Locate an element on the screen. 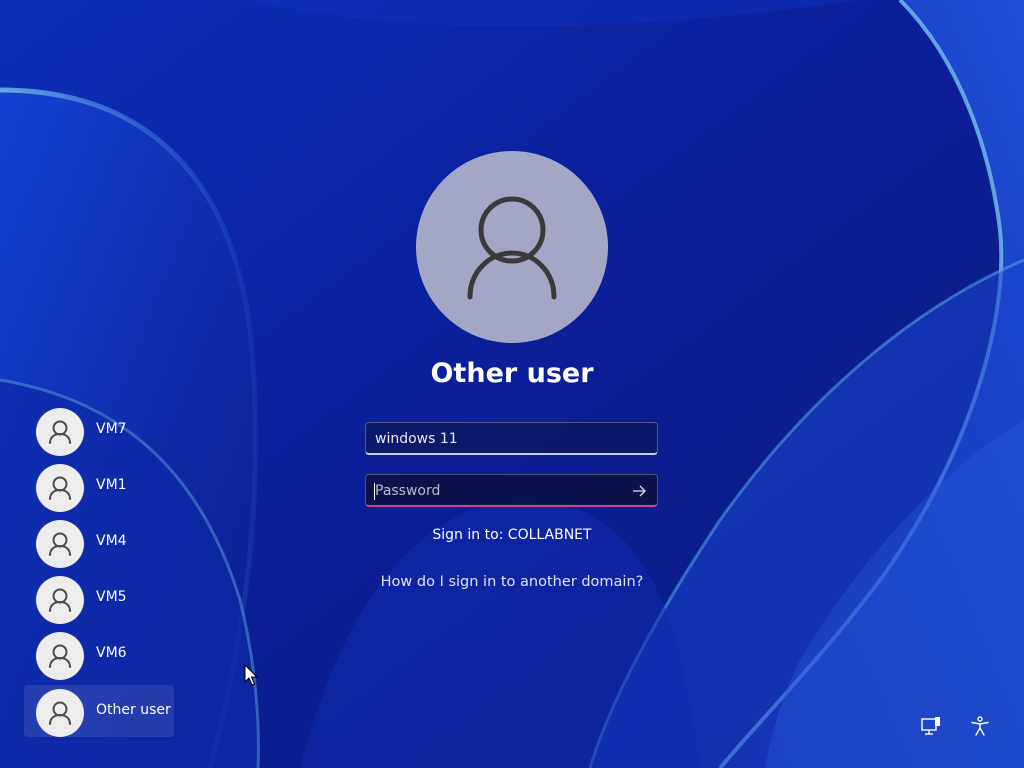  user-item-vm7: VM7 is located at coordinates (99, 430).